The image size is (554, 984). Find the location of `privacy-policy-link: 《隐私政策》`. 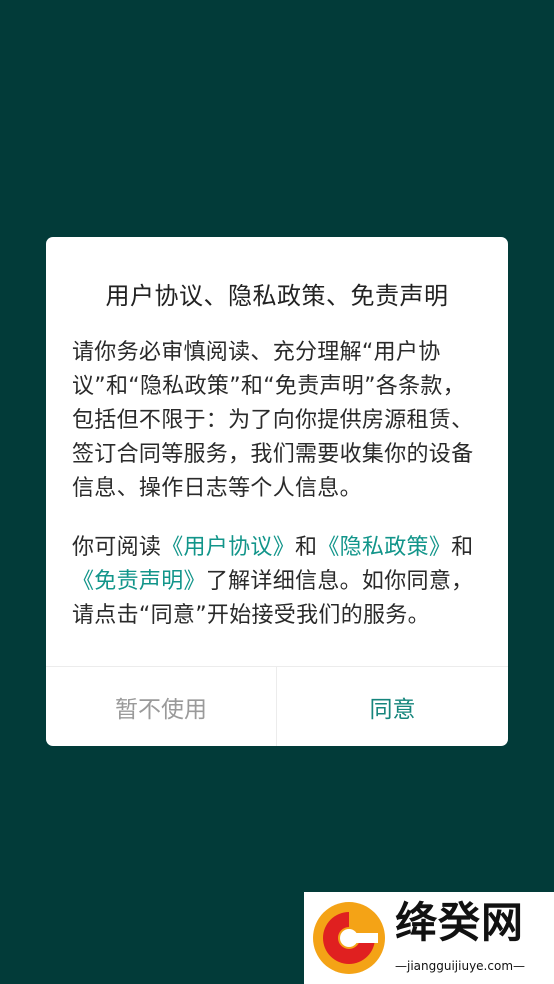

privacy-policy-link: 《隐私政策》 is located at coordinates (384, 547).